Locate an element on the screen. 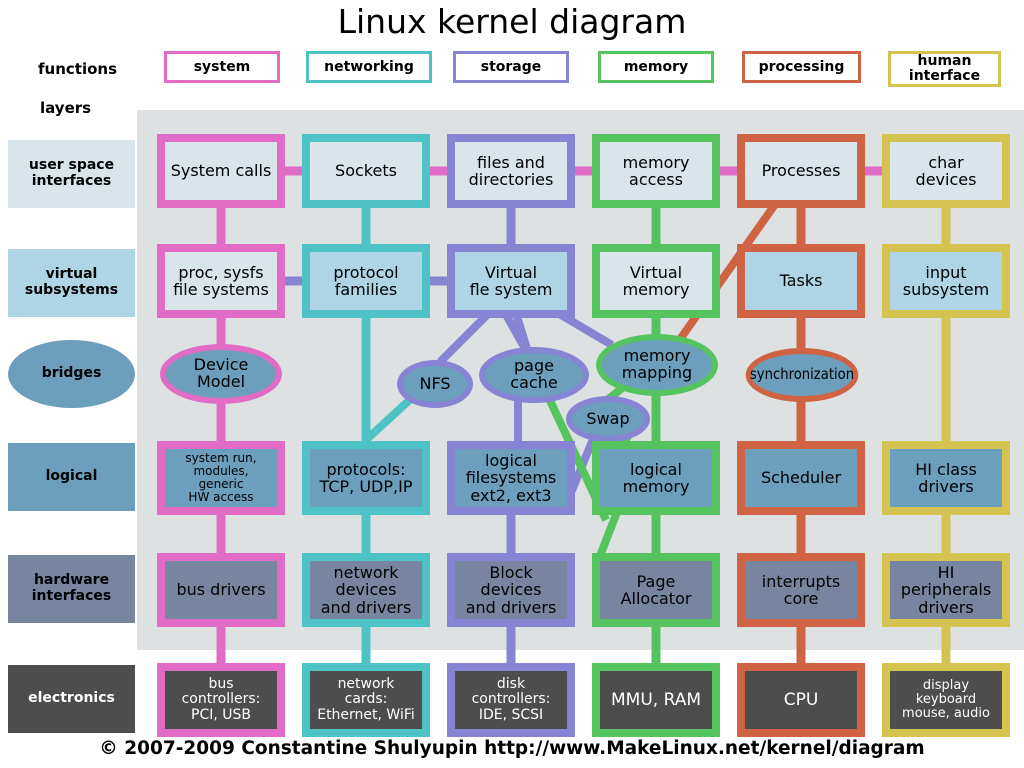 This screenshot has width=1024, height=768. node-label: HI class drivers is located at coordinates (946, 478).